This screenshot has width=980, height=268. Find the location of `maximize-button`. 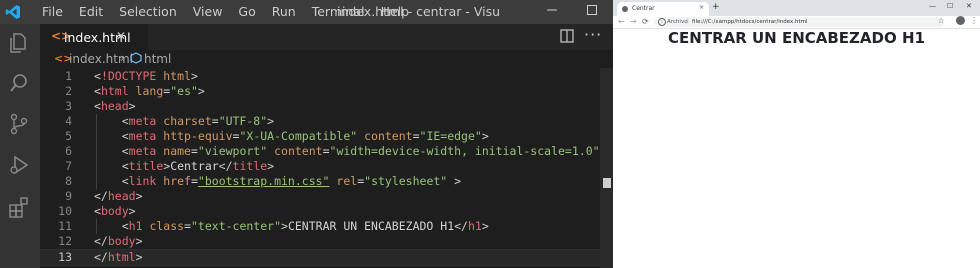

maximize-button is located at coordinates (592, 12).